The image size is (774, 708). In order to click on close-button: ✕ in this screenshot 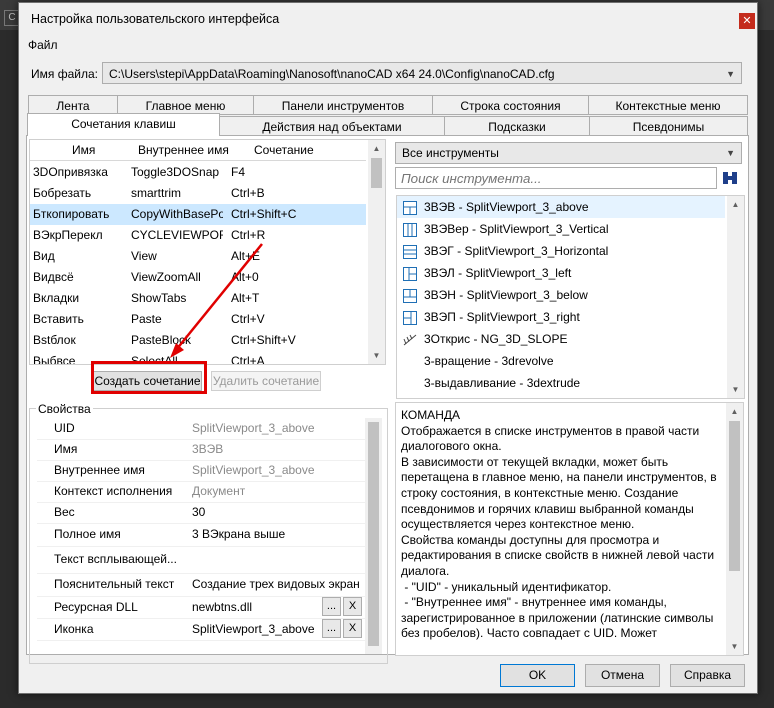, I will do `click(747, 21)`.